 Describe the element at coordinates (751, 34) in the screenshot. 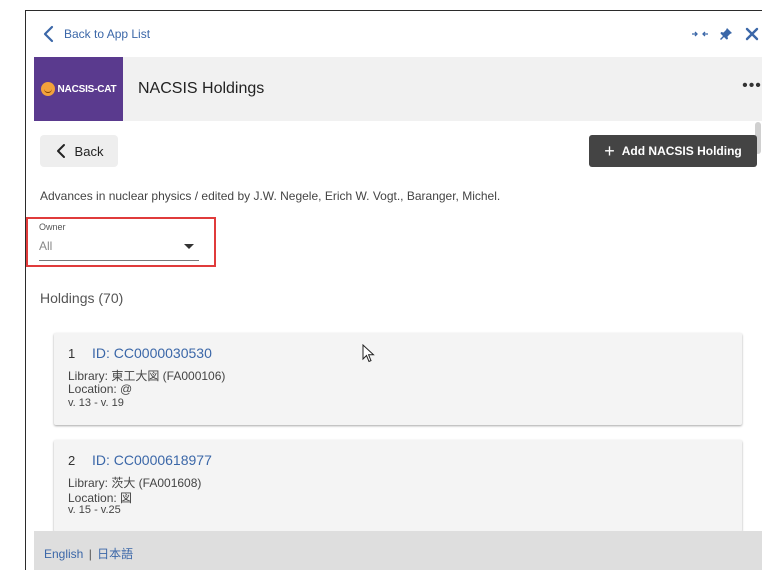

I see `close-icon` at that location.